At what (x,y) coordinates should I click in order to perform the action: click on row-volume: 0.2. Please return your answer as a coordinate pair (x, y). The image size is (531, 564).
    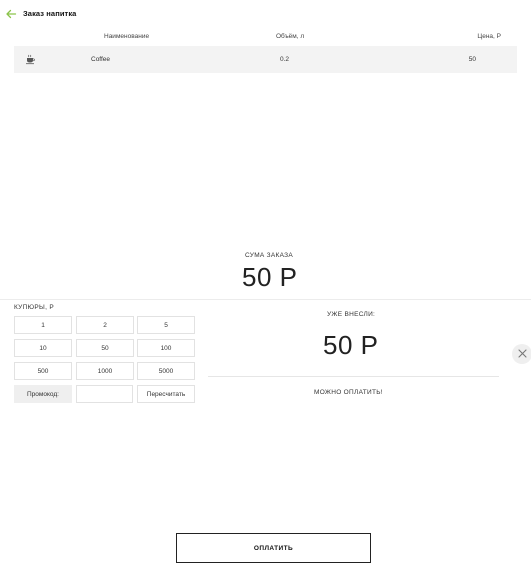
    Looking at the image, I should click on (285, 59).